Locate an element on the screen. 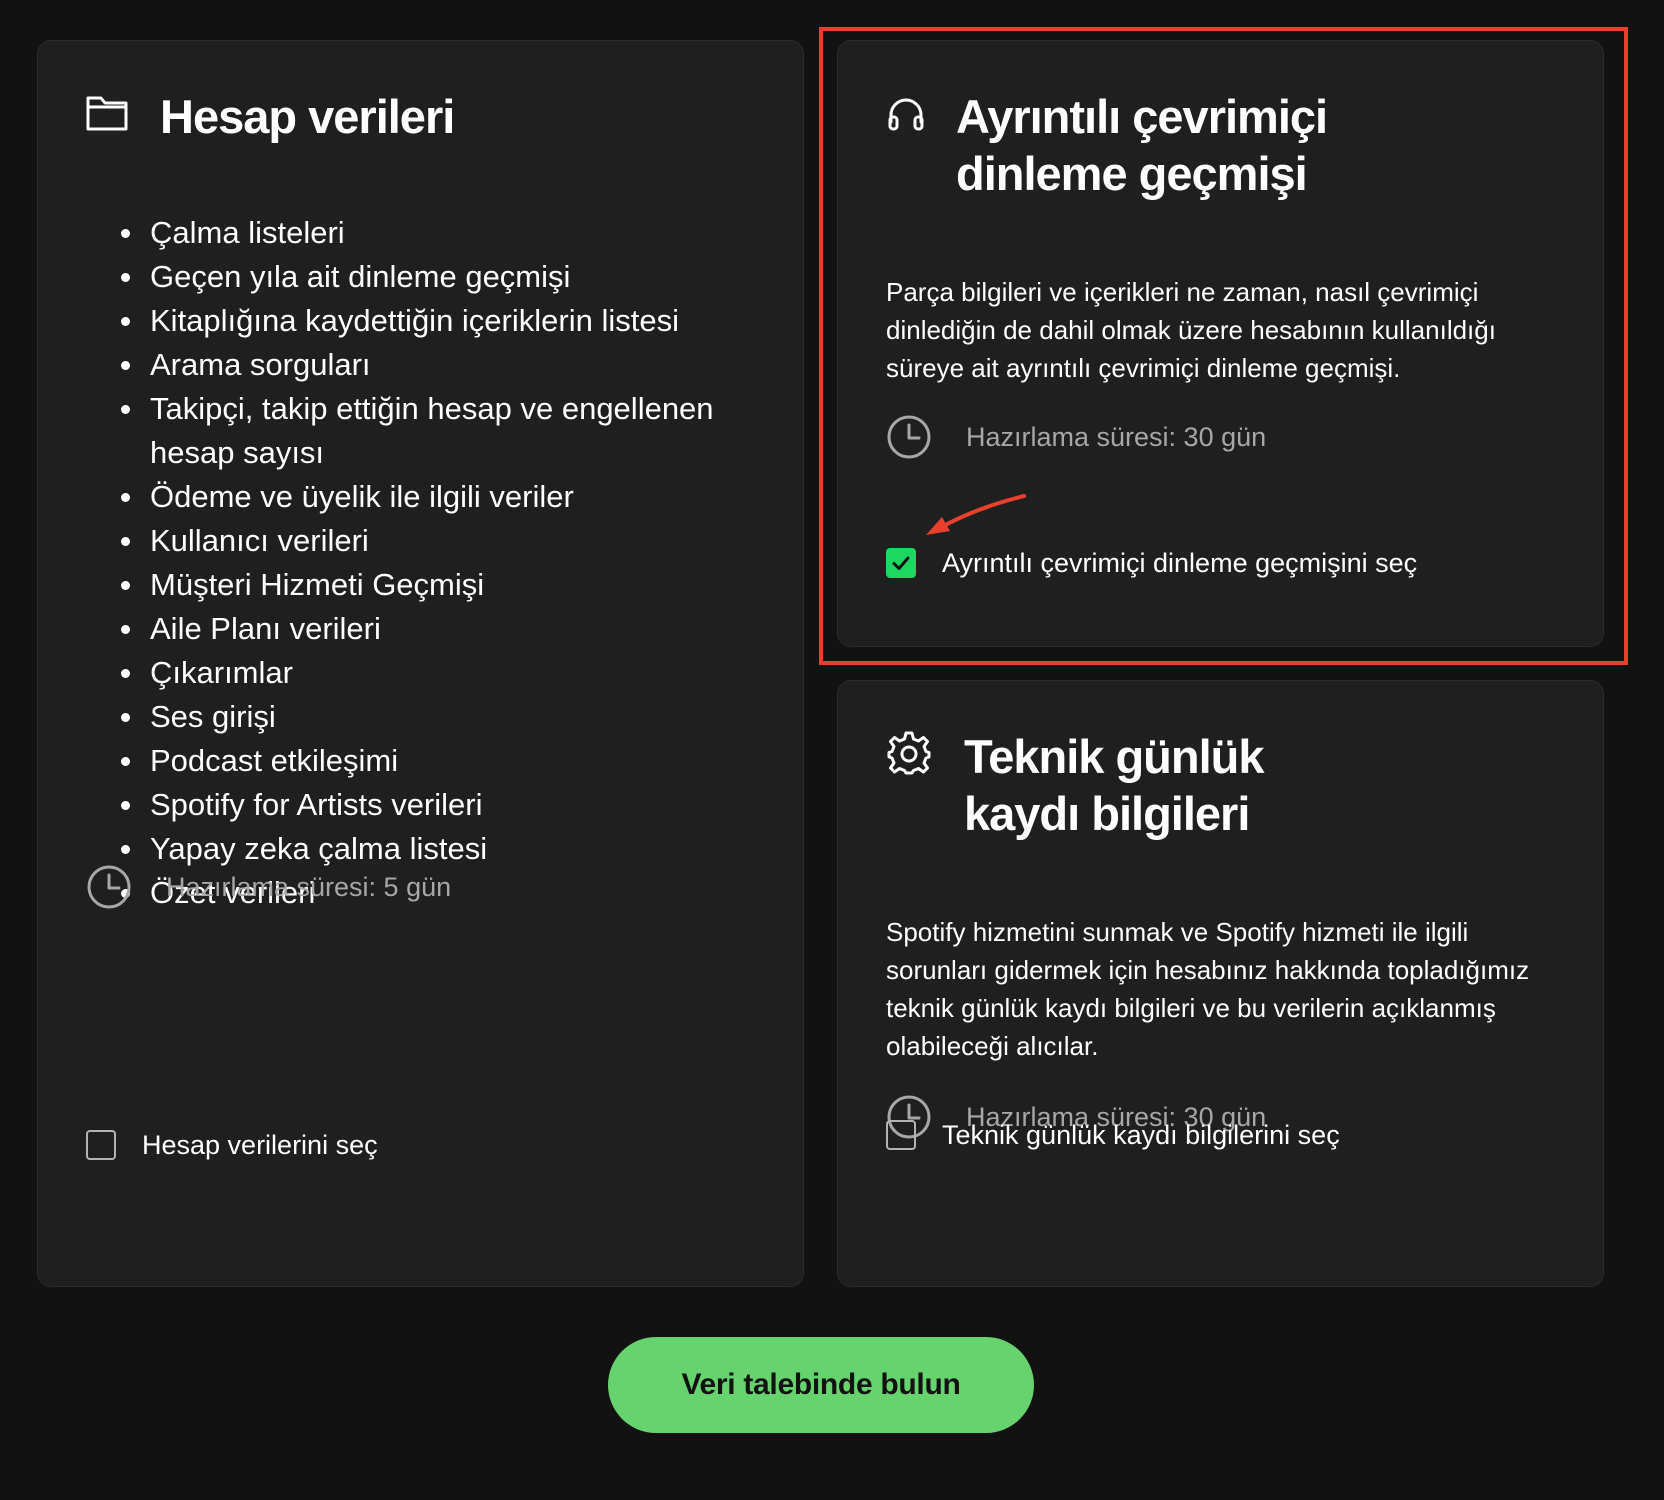 The height and width of the screenshot is (1500, 1664). list-item: Çalma listeleri is located at coordinates (446, 233).